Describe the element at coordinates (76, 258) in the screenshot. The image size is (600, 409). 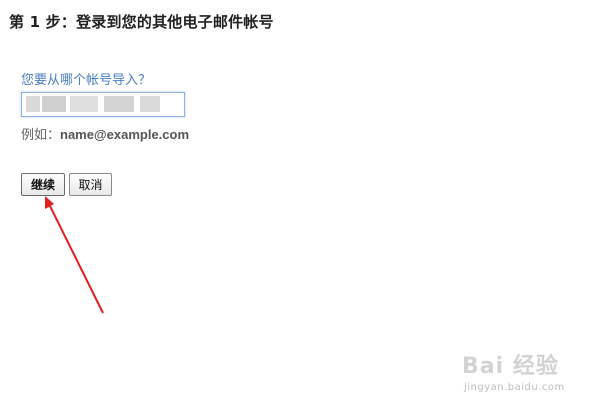
I see `arrow-shaft` at that location.